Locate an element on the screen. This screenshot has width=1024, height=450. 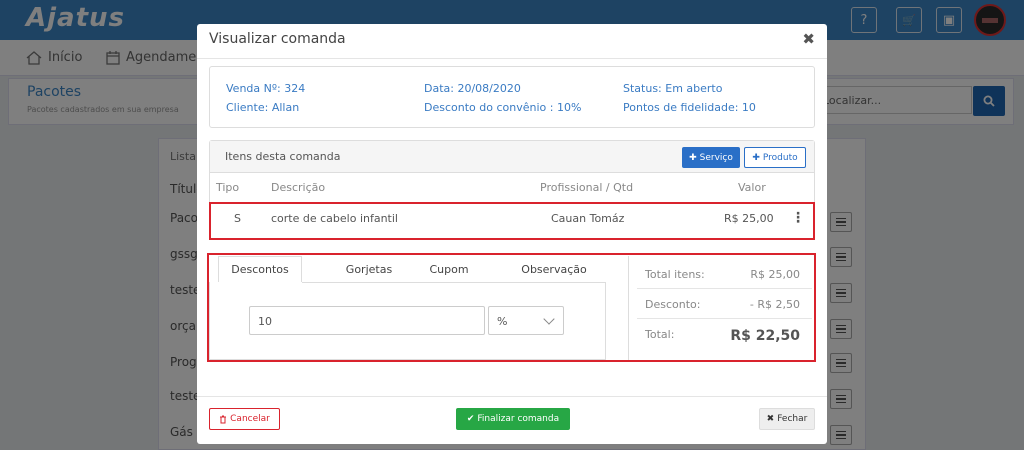
sale-number: Venda Nº: 324 is located at coordinates (266, 88).